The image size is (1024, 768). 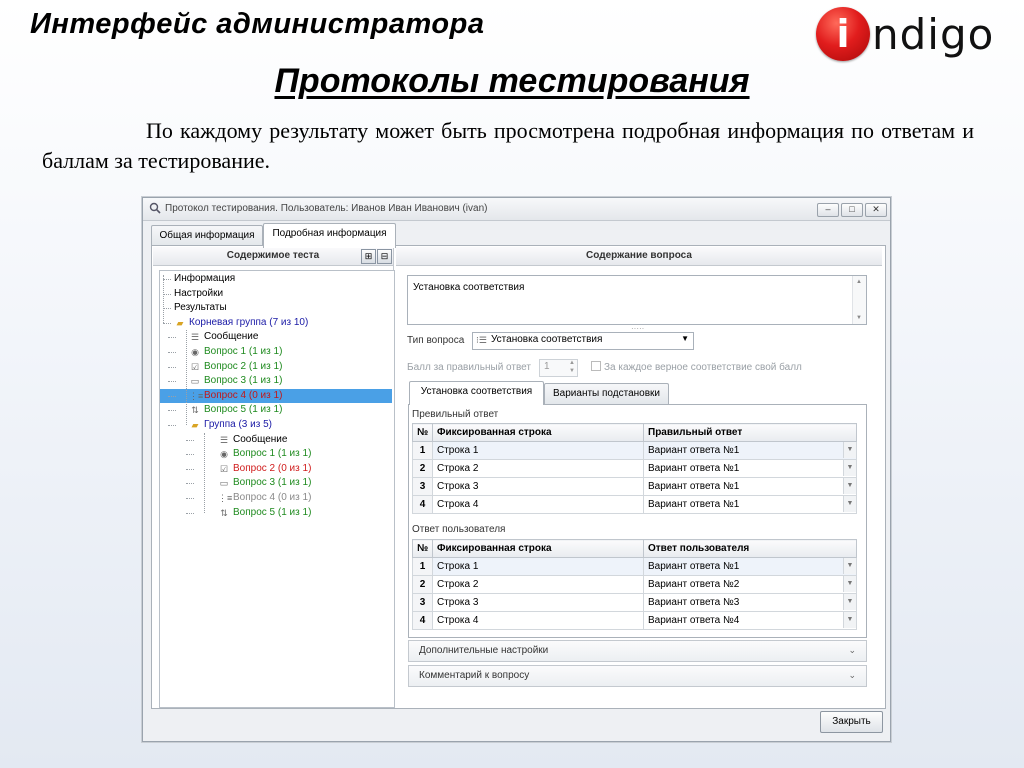 What do you see at coordinates (272, 483) in the screenshot?
I see `tree-node-label: Вопрос 3 (1 из 1)` at bounding box center [272, 483].